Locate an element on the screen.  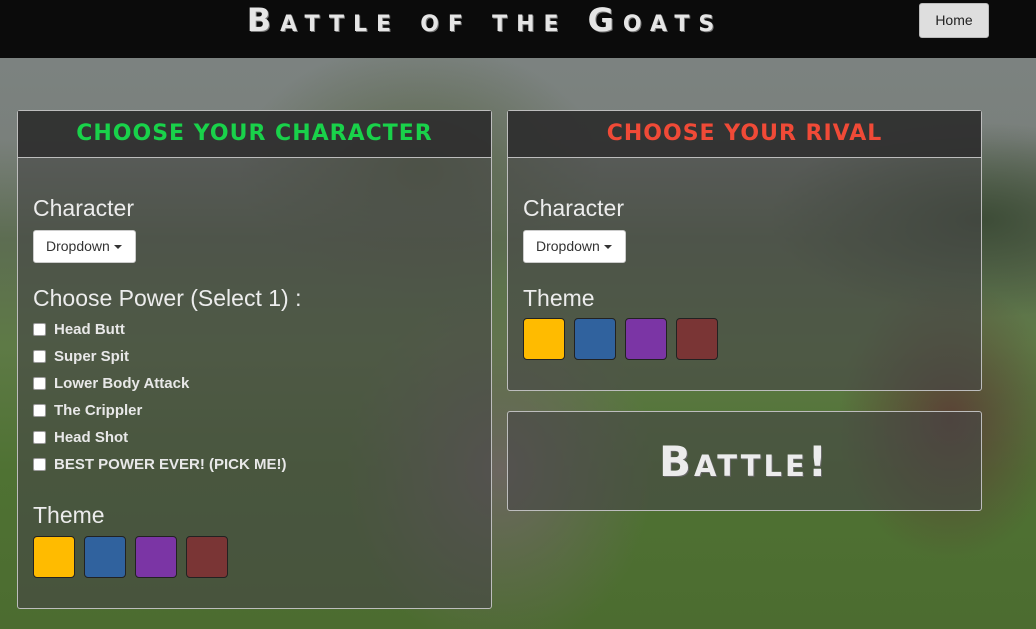
site-title: Battle of the Goats is located at coordinates (485, 20).